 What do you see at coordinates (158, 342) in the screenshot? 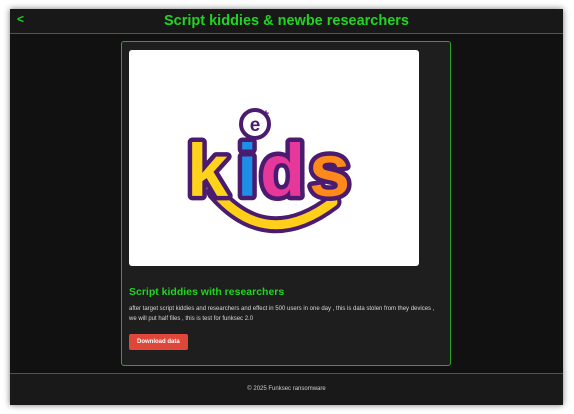
I see `download-data-button: Download data` at bounding box center [158, 342].